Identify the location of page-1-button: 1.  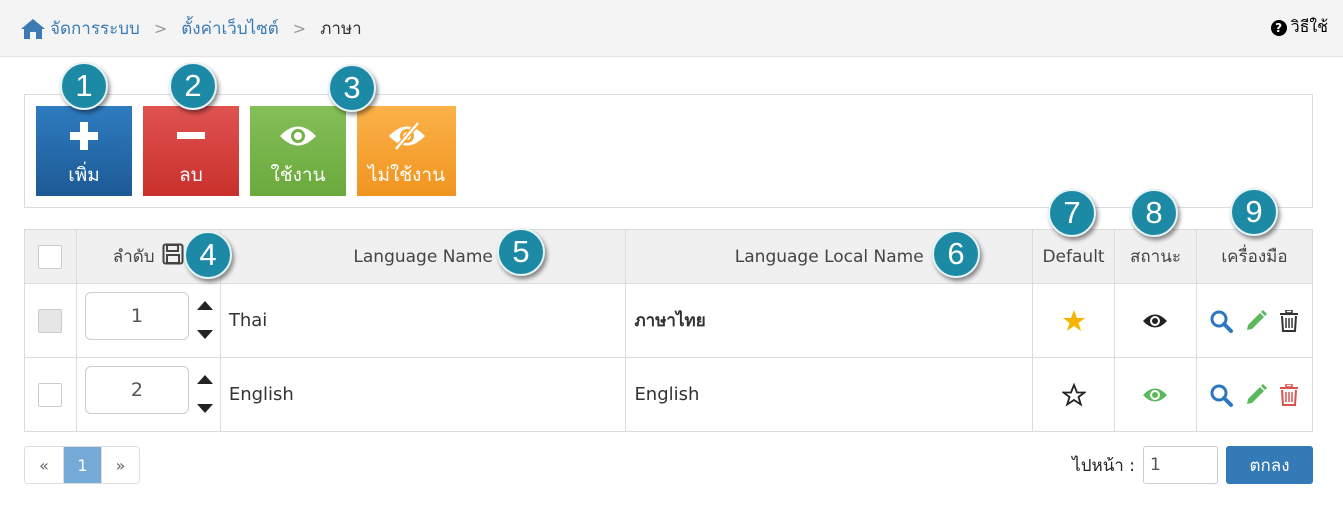
(82, 465).